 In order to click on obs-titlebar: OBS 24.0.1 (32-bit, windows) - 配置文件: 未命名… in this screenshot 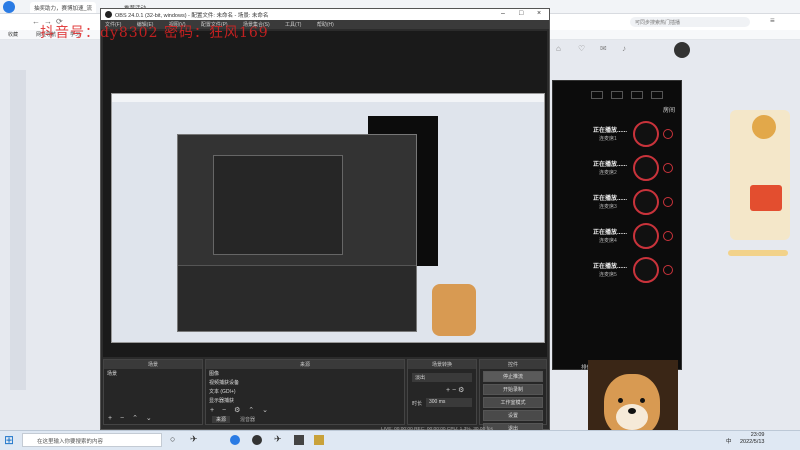, I will do `click(325, 14)`.